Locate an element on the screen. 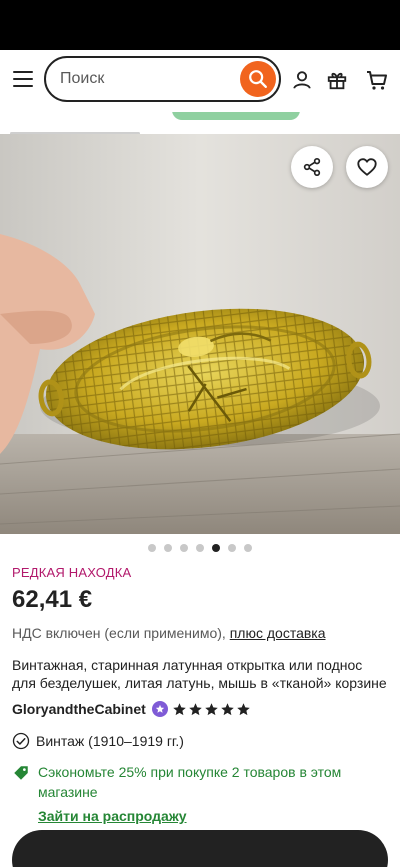 Image resolution: width=400 pixels, height=867 pixels. gallery-pagination is located at coordinates (200, 549).